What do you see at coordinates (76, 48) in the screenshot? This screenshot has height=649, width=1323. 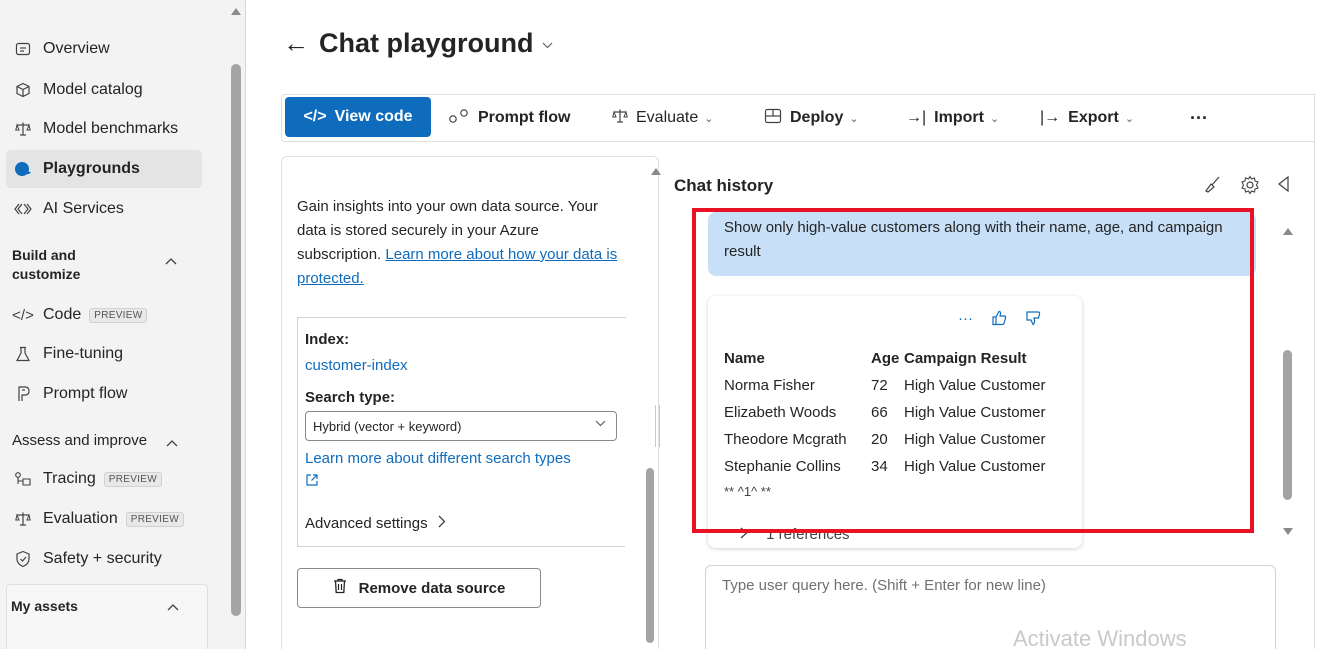 I see `sidebar-item-label: Overview` at bounding box center [76, 48].